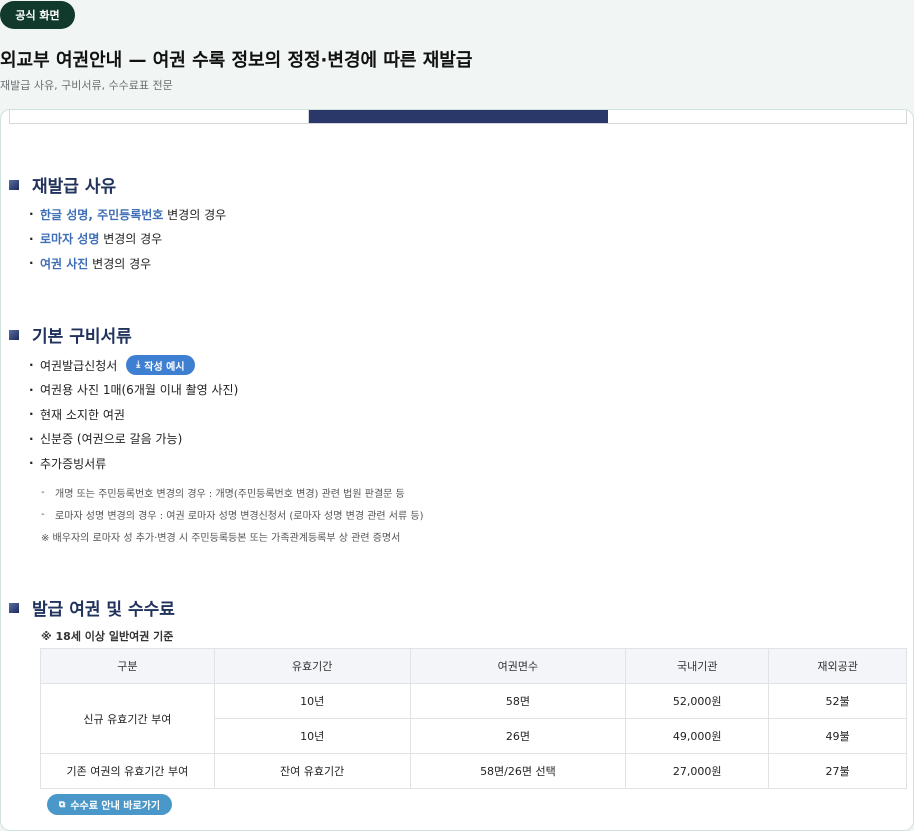 The height and width of the screenshot is (831, 914). What do you see at coordinates (697, 666) in the screenshot?
I see `column-header: 국내기관` at bounding box center [697, 666].